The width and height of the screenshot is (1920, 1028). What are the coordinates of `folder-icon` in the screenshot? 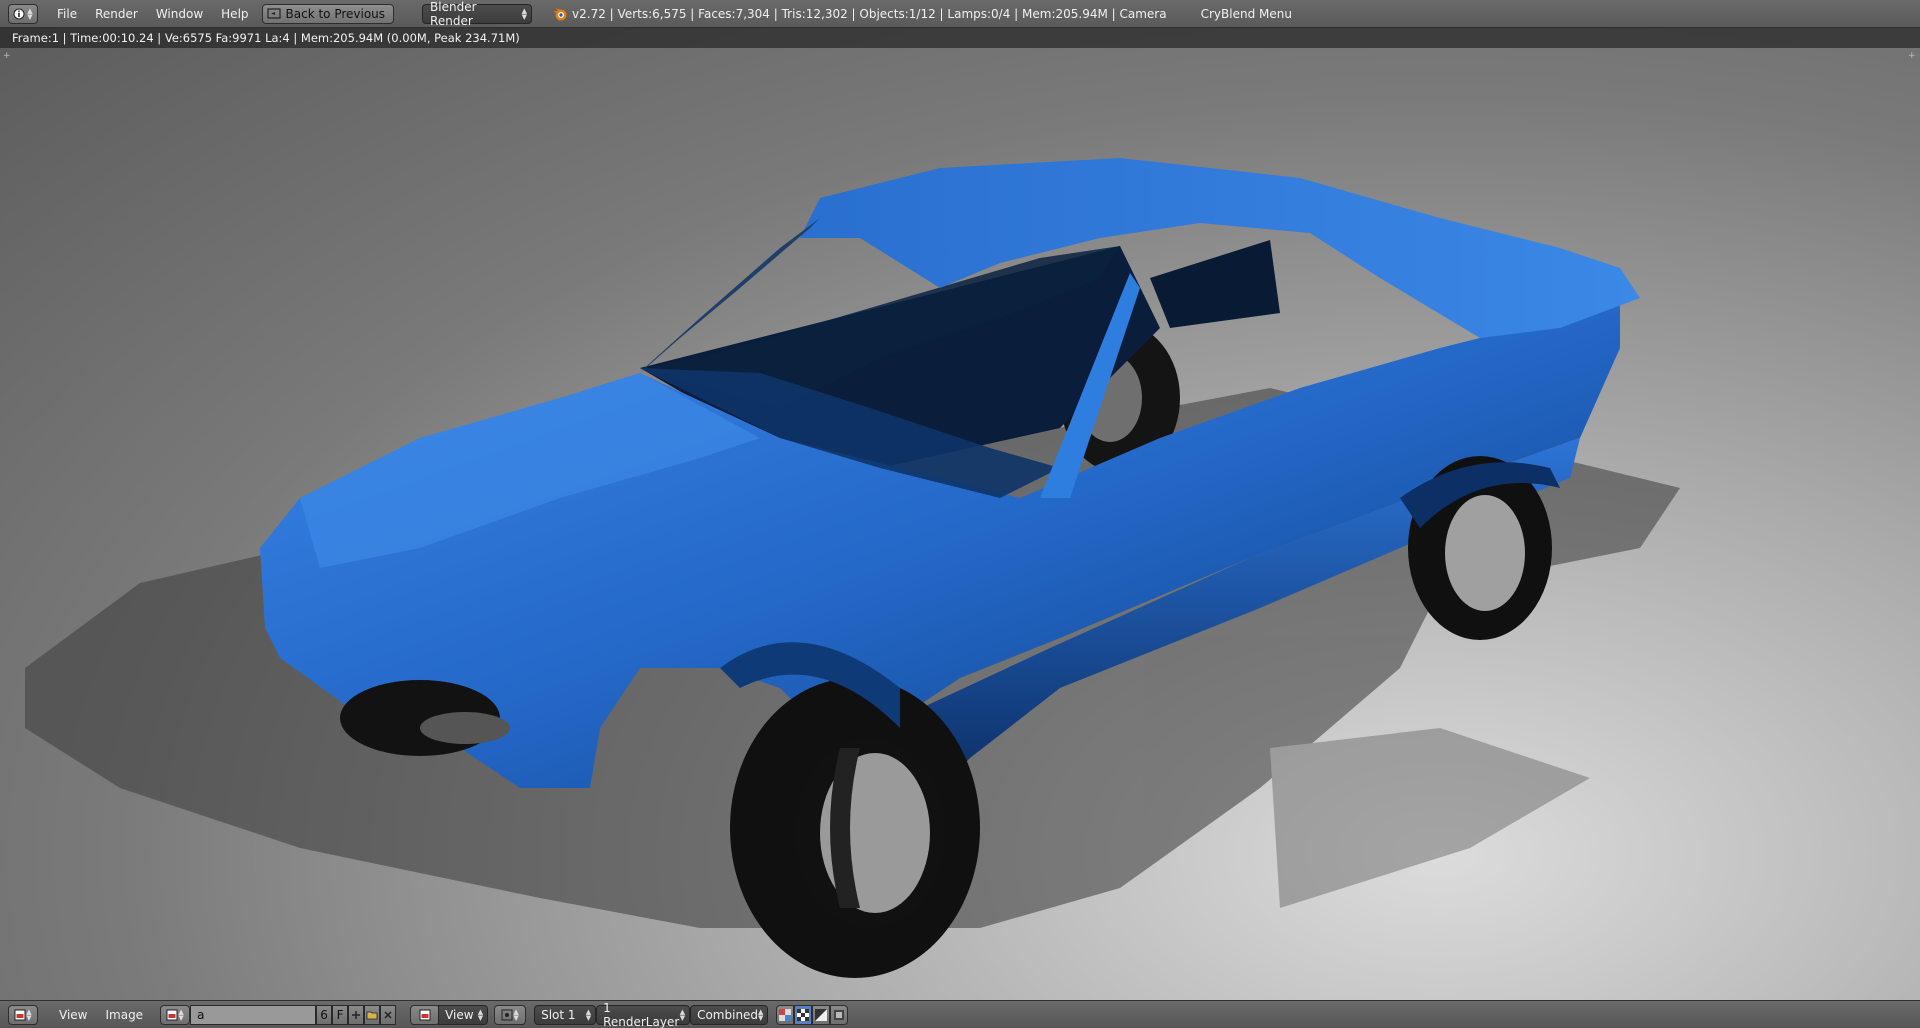 It's located at (372, 1015).